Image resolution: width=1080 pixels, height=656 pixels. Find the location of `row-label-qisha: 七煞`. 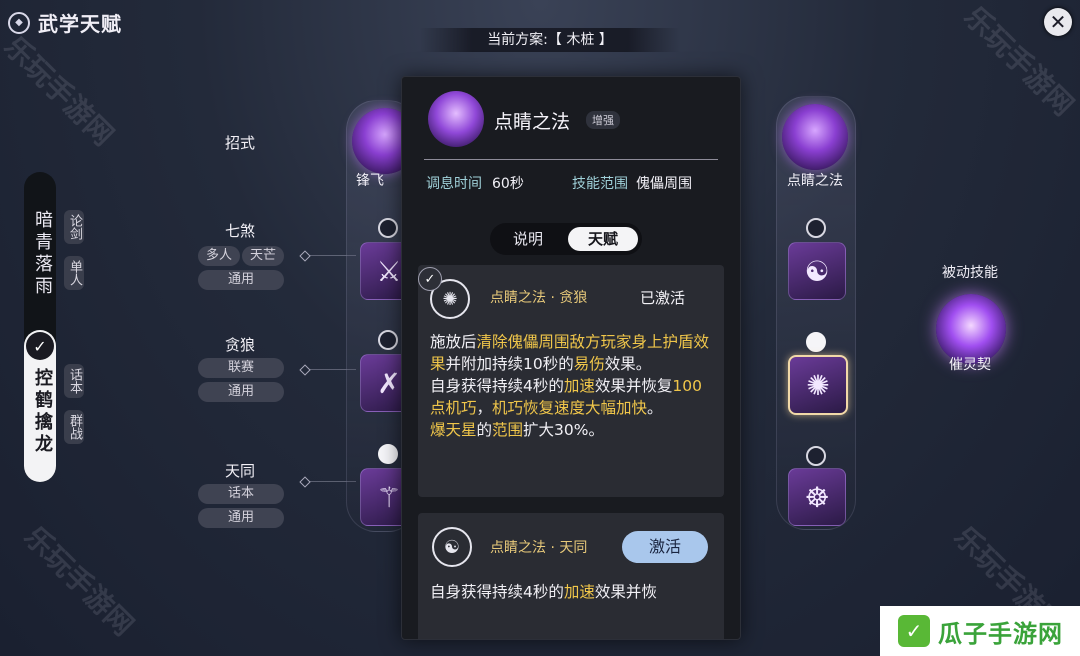

row-label-qisha: 七煞 is located at coordinates (239, 231).